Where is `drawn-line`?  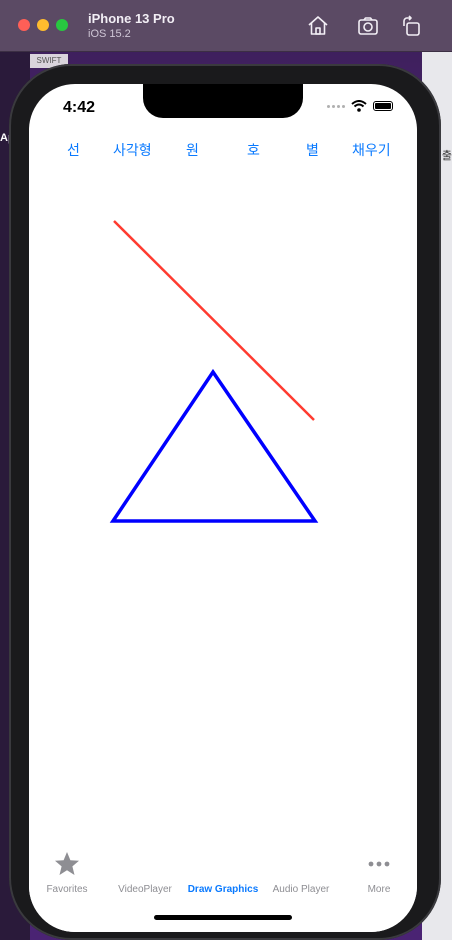 drawn-line is located at coordinates (214, 320).